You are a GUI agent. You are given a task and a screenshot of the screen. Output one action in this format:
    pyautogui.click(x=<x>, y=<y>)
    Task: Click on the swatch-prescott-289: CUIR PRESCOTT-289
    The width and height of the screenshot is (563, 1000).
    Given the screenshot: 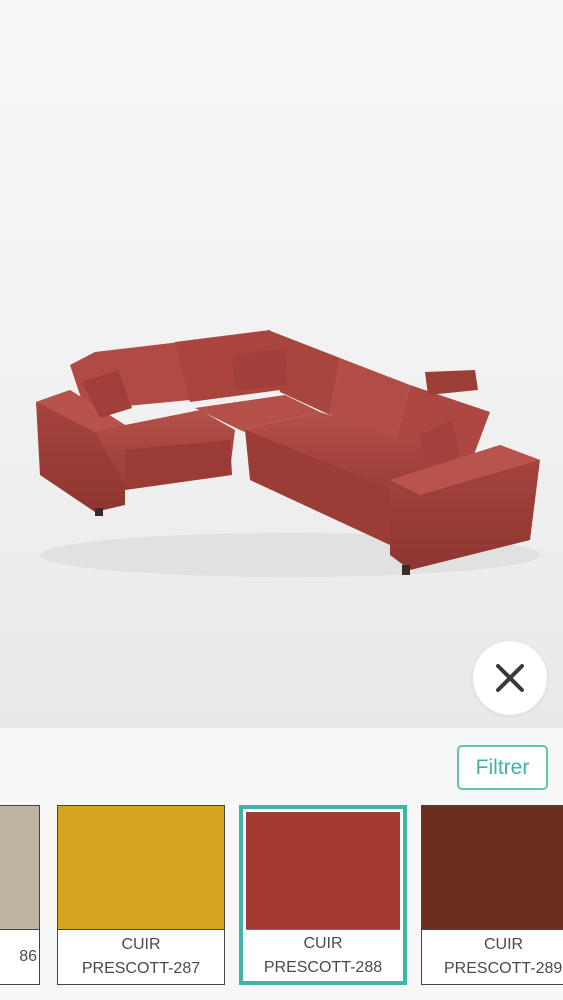 What is the action you would take?
    pyautogui.click(x=492, y=895)
    